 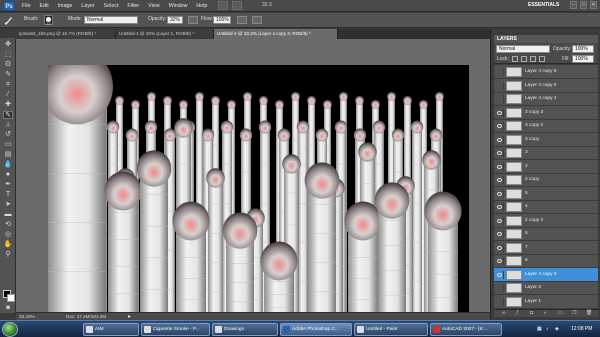 I want to click on layer-row: 3, so click(x=546, y=153).